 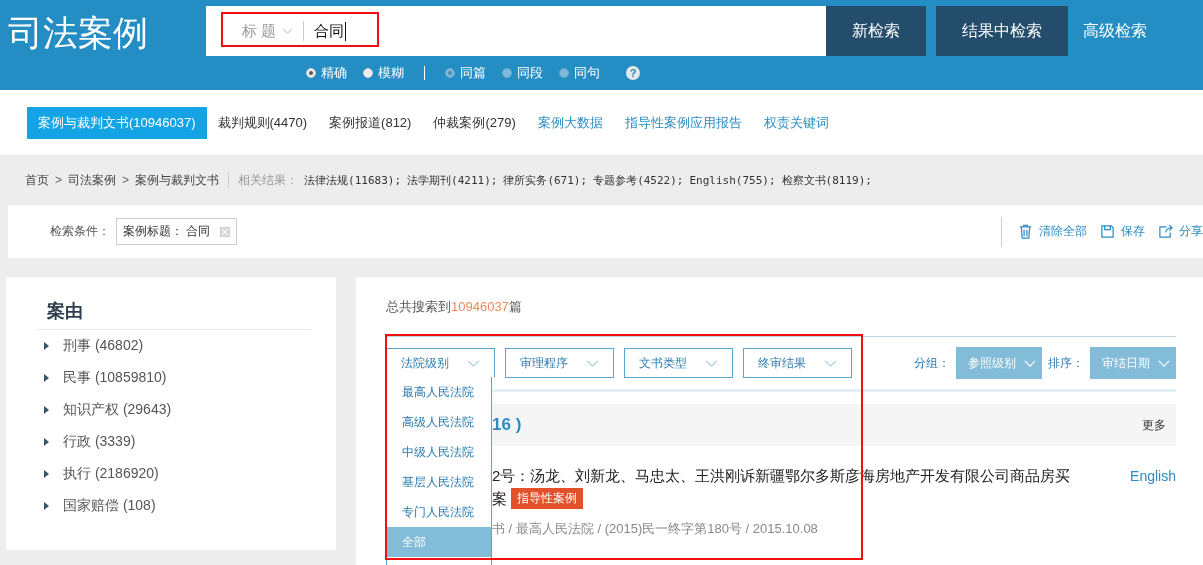 What do you see at coordinates (452, 180) in the screenshot?
I see `related-link: 法学期刊(4211);` at bounding box center [452, 180].